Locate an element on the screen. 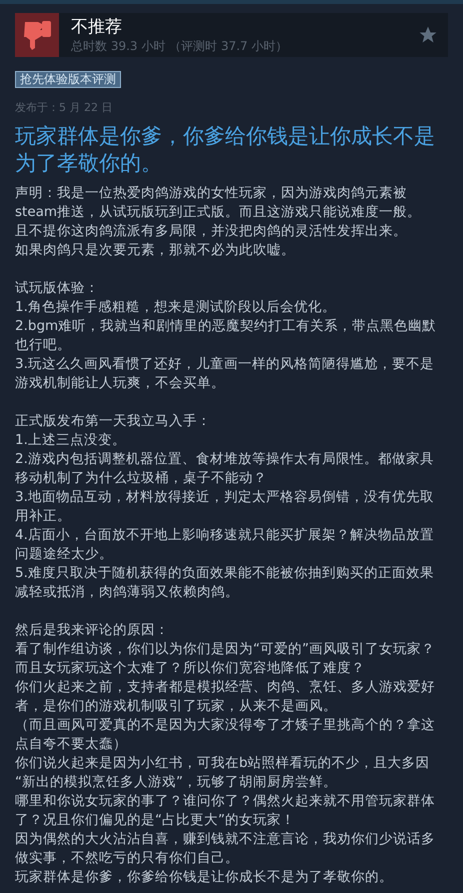 The image size is (463, 893). review-text-line: （而且画风可爱真的不是因为大家没得夸了才矮子里挑高个的？拿这 is located at coordinates (225, 725).